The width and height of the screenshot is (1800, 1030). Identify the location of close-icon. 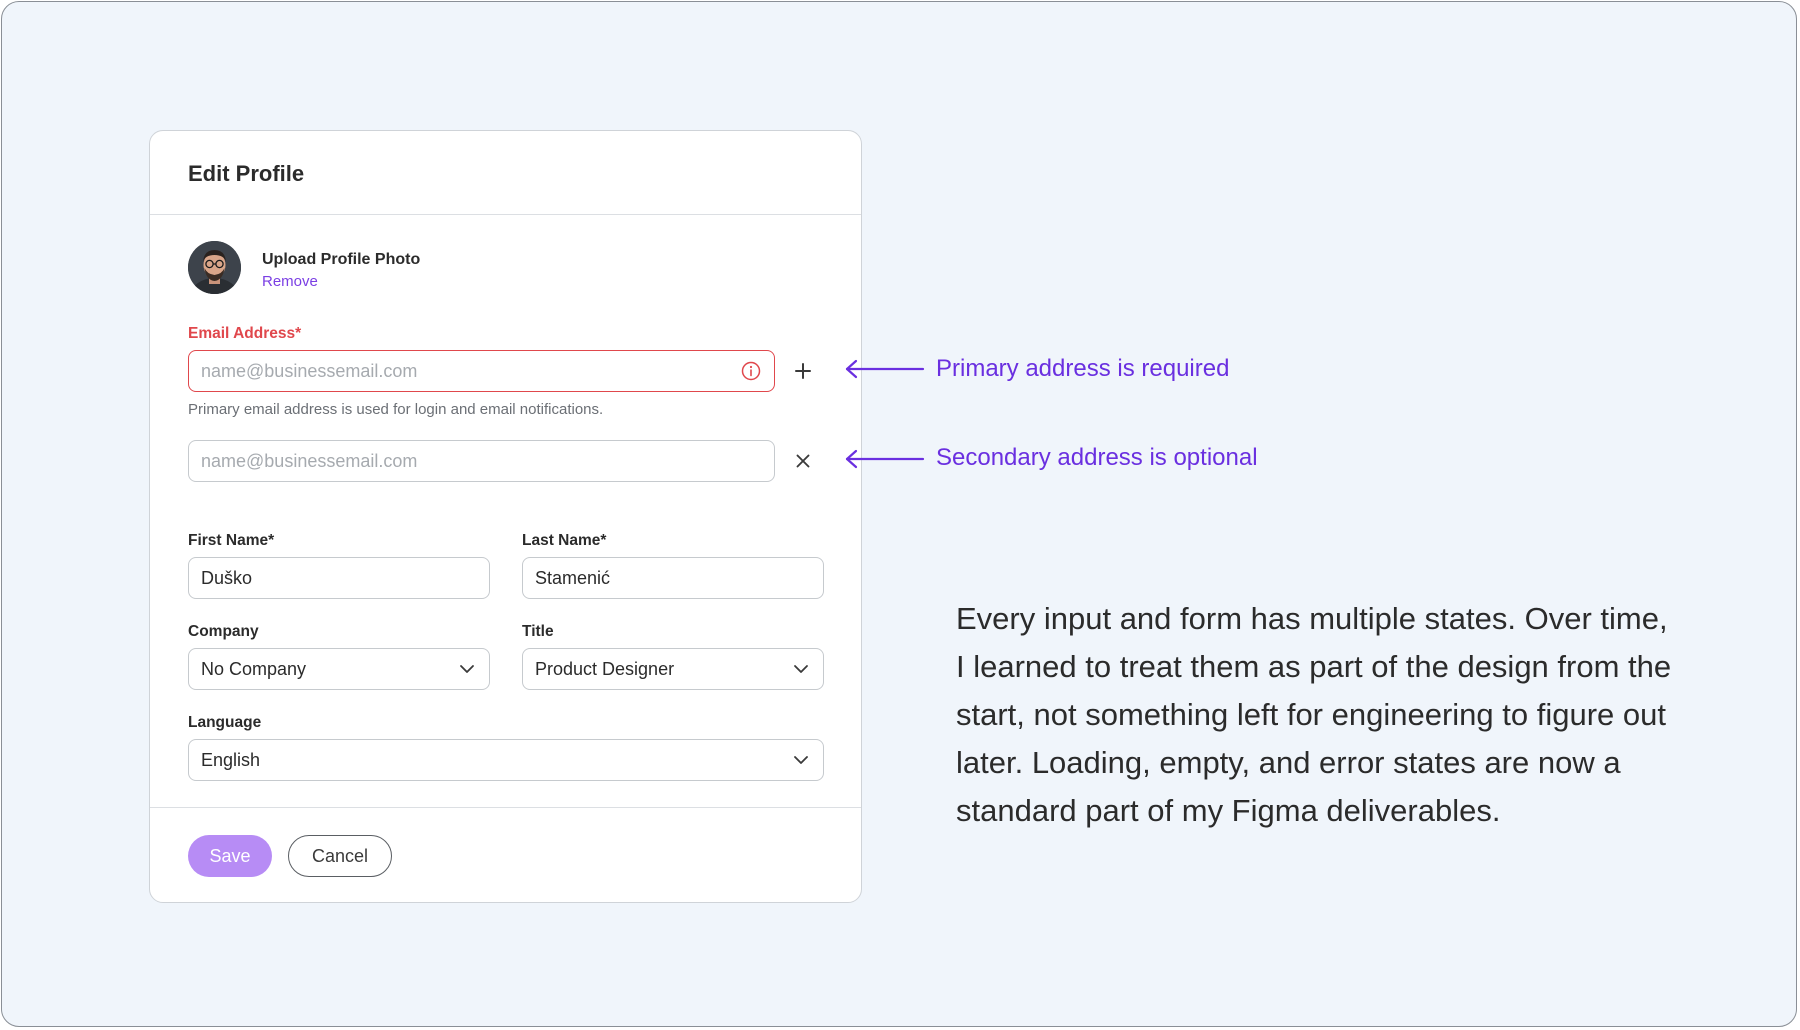
(803, 461).